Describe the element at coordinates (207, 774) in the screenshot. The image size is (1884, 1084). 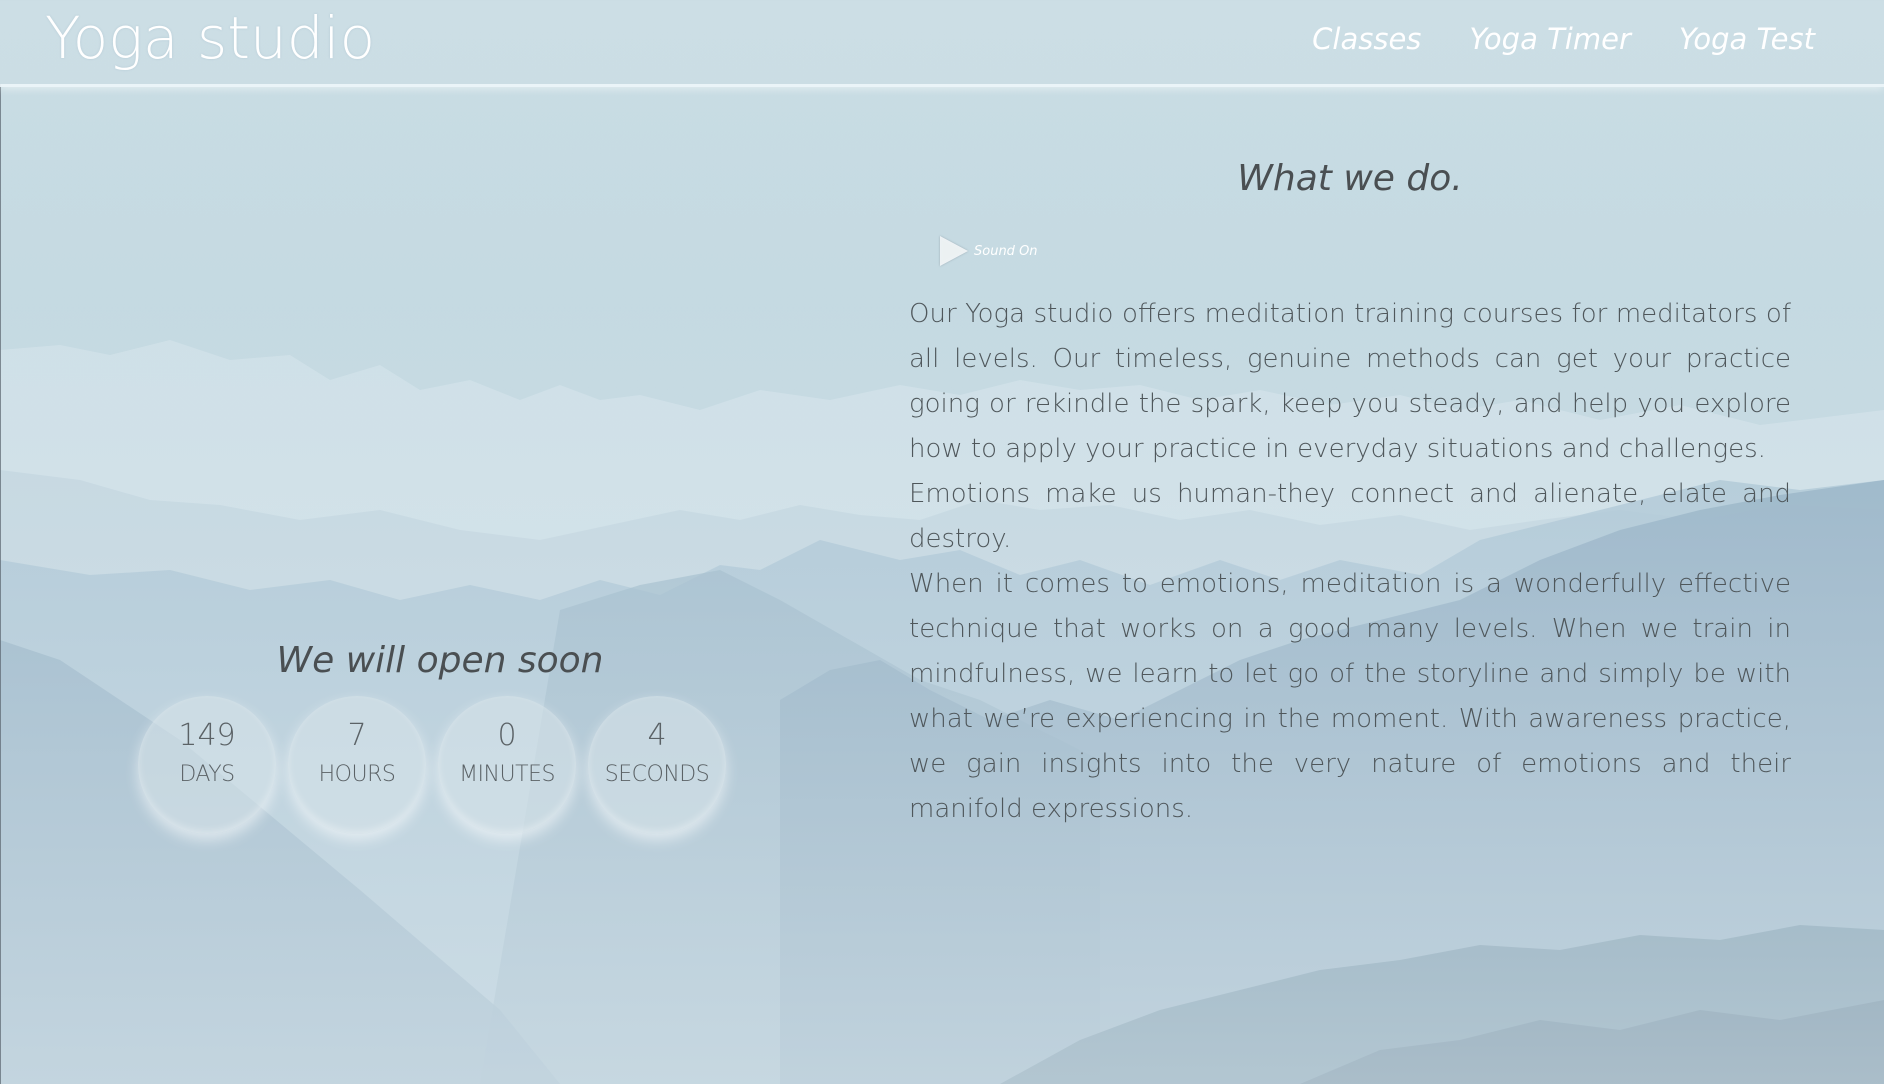
I see `countdown-days-label: DAYS` at that location.